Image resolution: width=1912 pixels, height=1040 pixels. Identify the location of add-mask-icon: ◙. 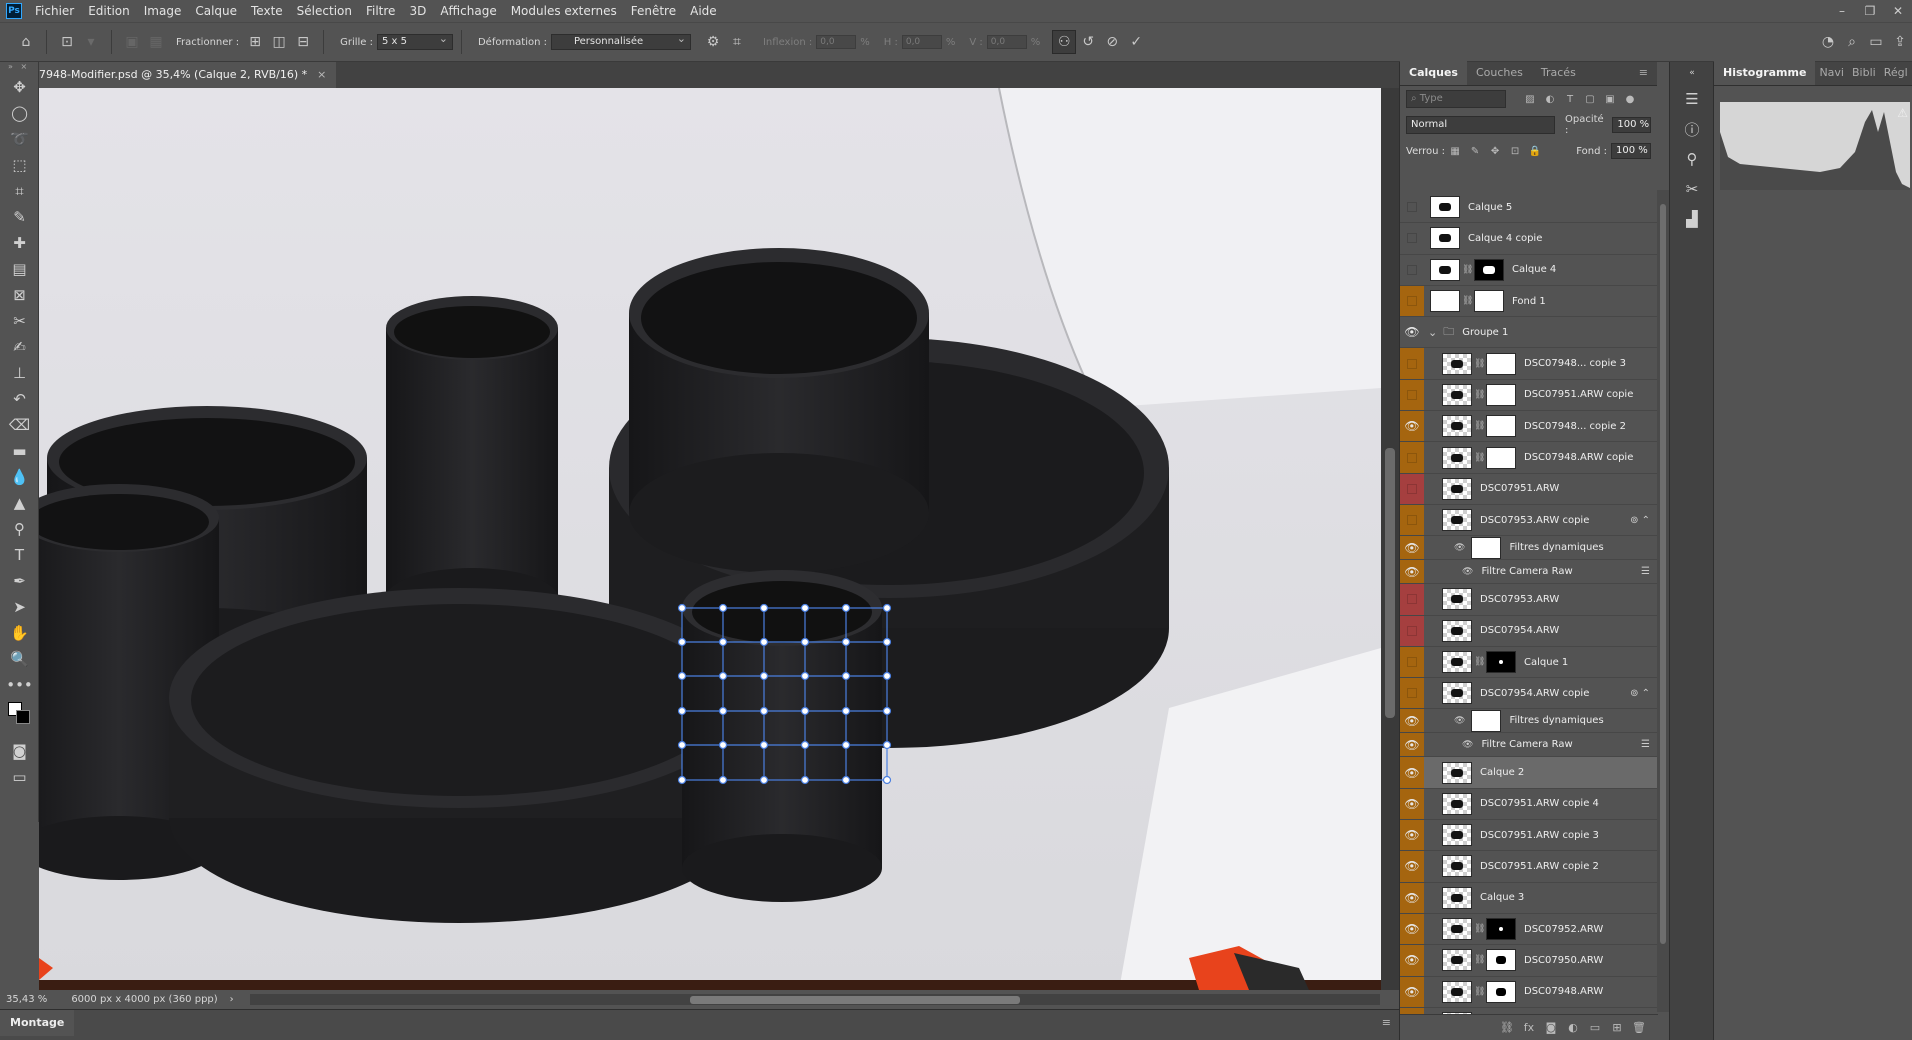
(1551, 1027).